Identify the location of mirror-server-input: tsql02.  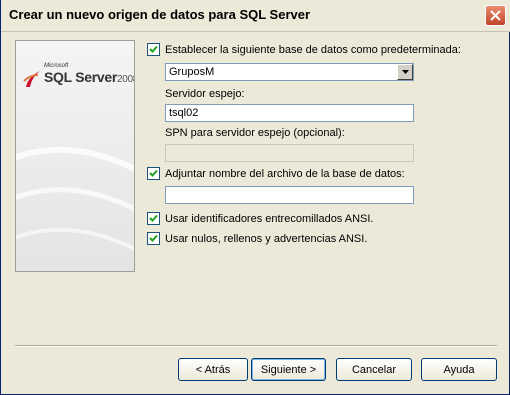
(289, 113).